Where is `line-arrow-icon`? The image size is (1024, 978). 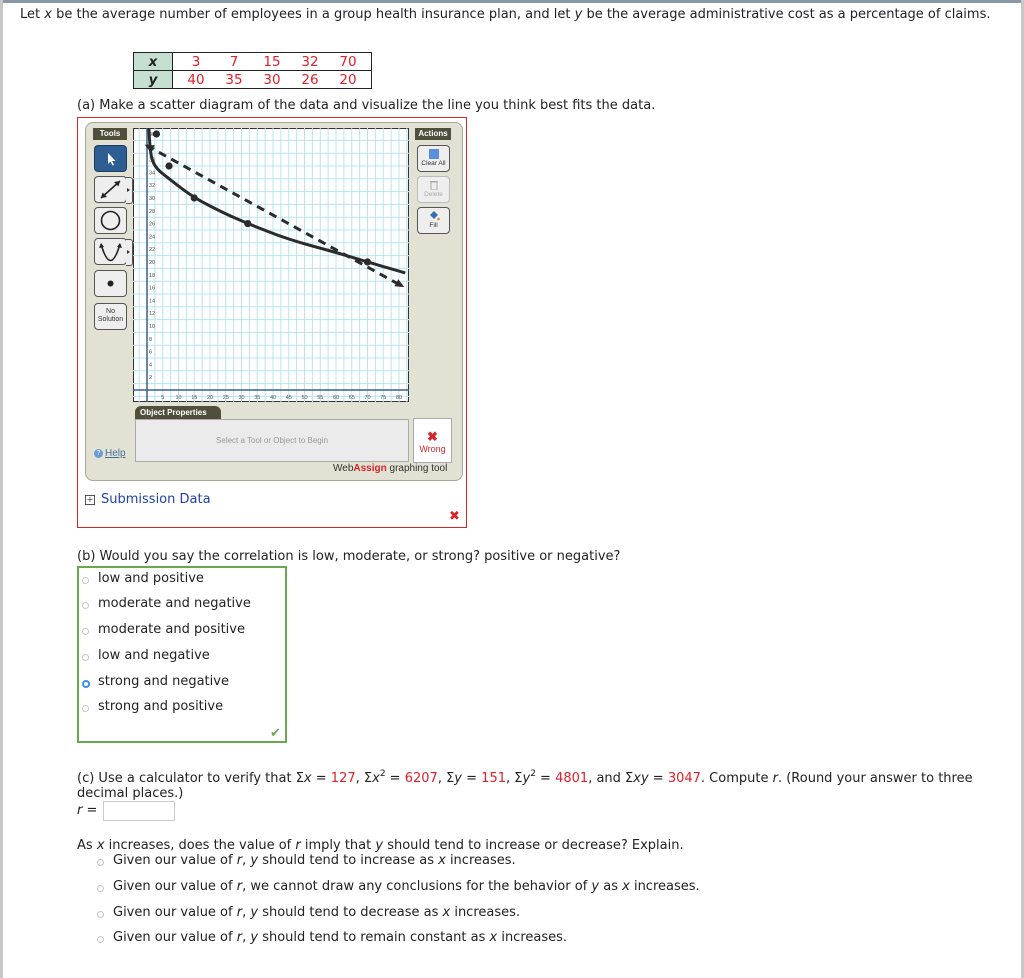 line-arrow-icon is located at coordinates (110, 189).